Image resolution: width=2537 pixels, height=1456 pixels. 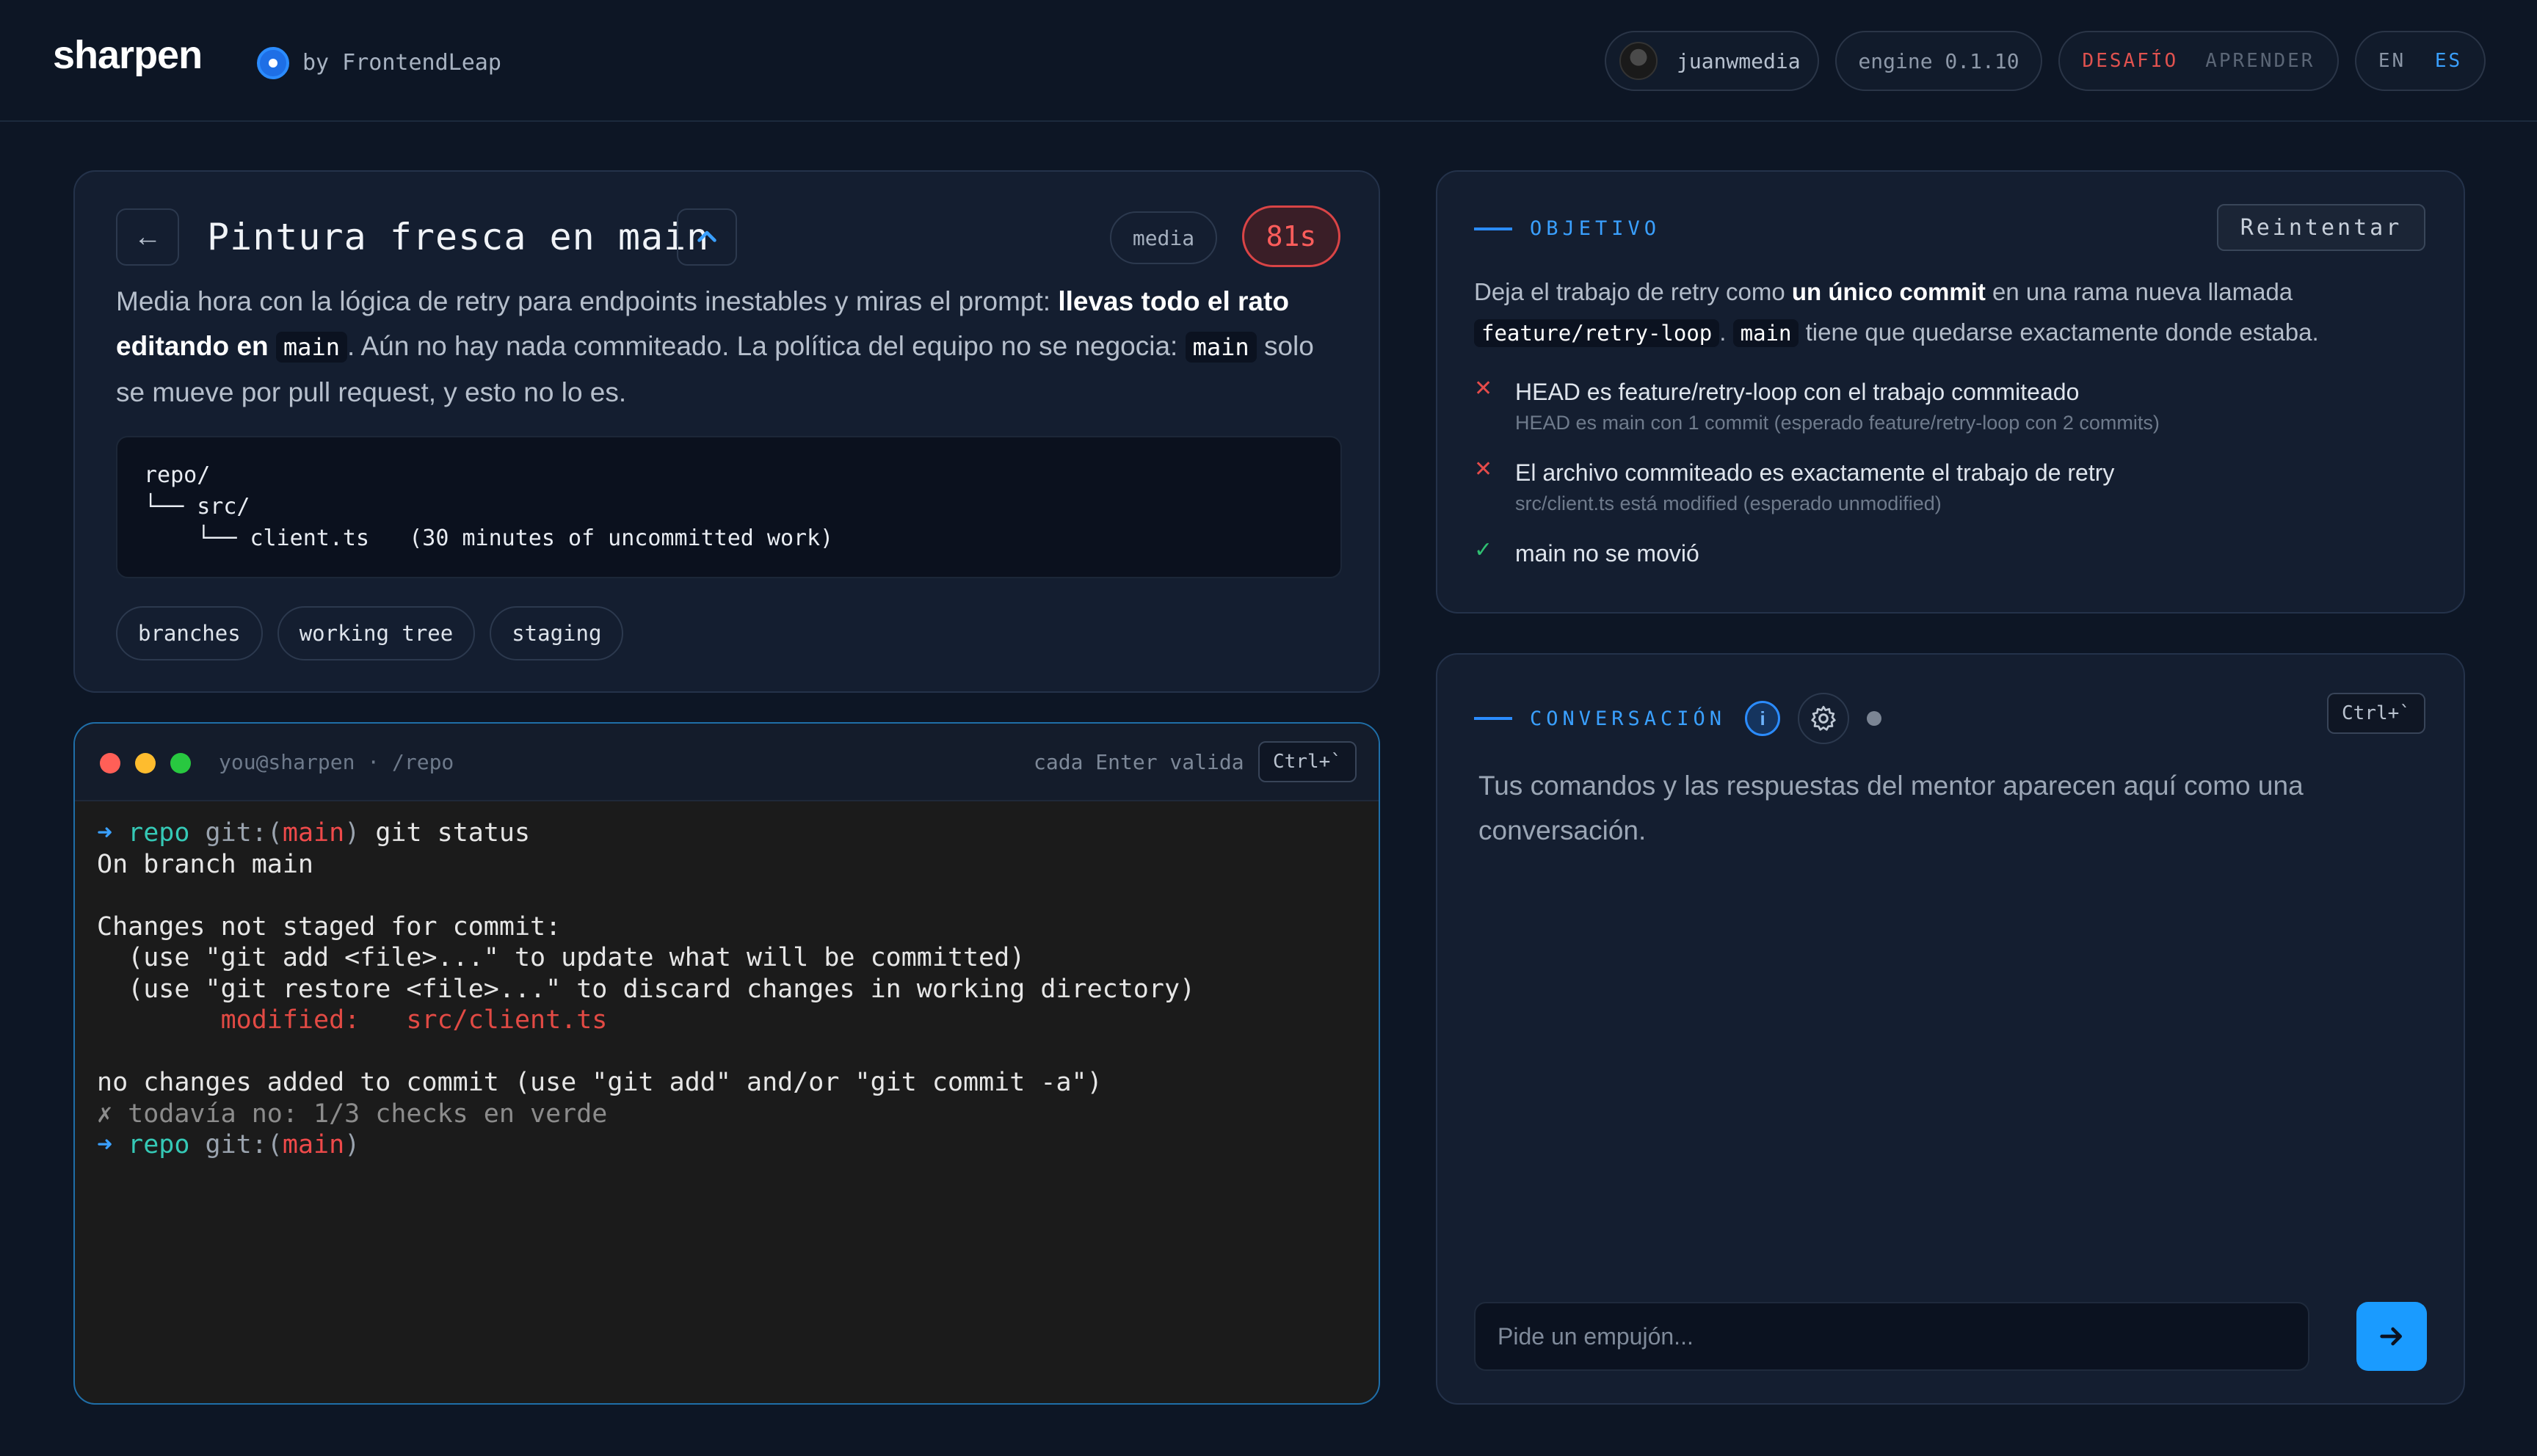 What do you see at coordinates (1597, 333) in the screenshot?
I see `inline-code: feature/retry-loop` at bounding box center [1597, 333].